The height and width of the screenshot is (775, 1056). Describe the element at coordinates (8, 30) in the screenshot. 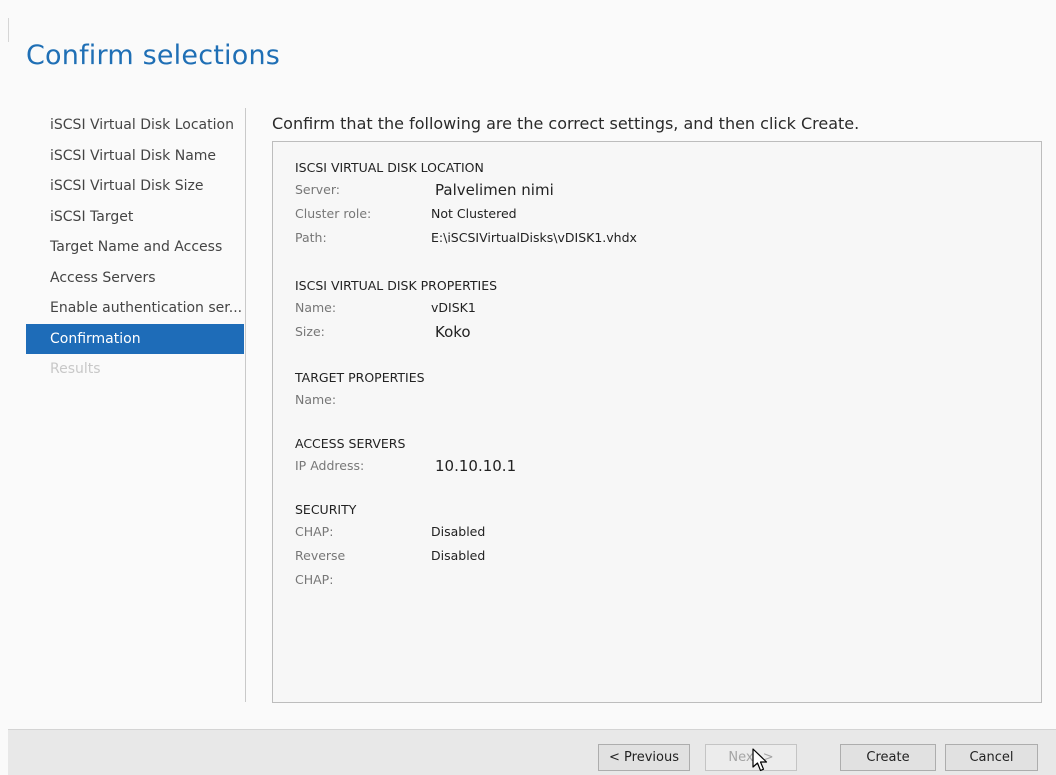

I see `window-left-edge` at that location.